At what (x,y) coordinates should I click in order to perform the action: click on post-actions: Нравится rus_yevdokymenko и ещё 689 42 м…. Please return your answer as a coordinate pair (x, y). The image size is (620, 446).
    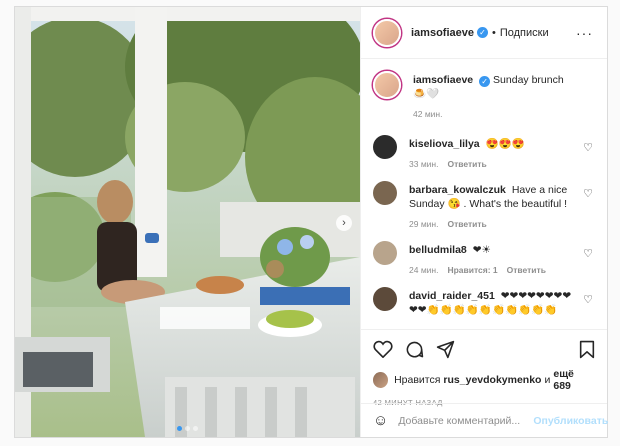
    Looking at the image, I should click on (484, 368).